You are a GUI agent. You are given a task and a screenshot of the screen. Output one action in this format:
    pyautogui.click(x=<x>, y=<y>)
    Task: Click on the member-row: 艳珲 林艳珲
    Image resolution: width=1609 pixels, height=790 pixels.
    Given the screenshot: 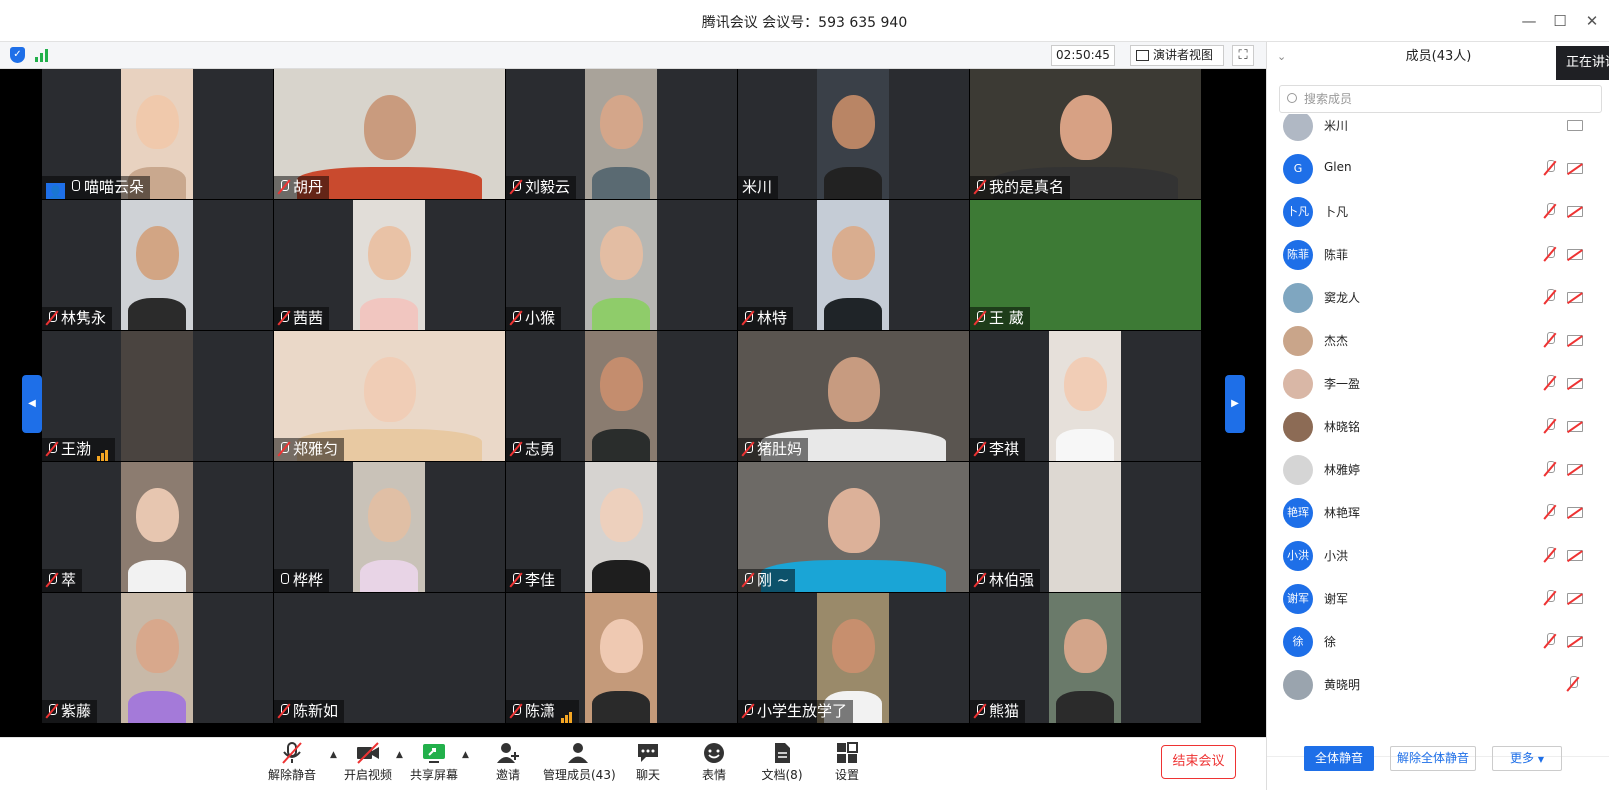 What is the action you would take?
    pyautogui.click(x=1438, y=513)
    